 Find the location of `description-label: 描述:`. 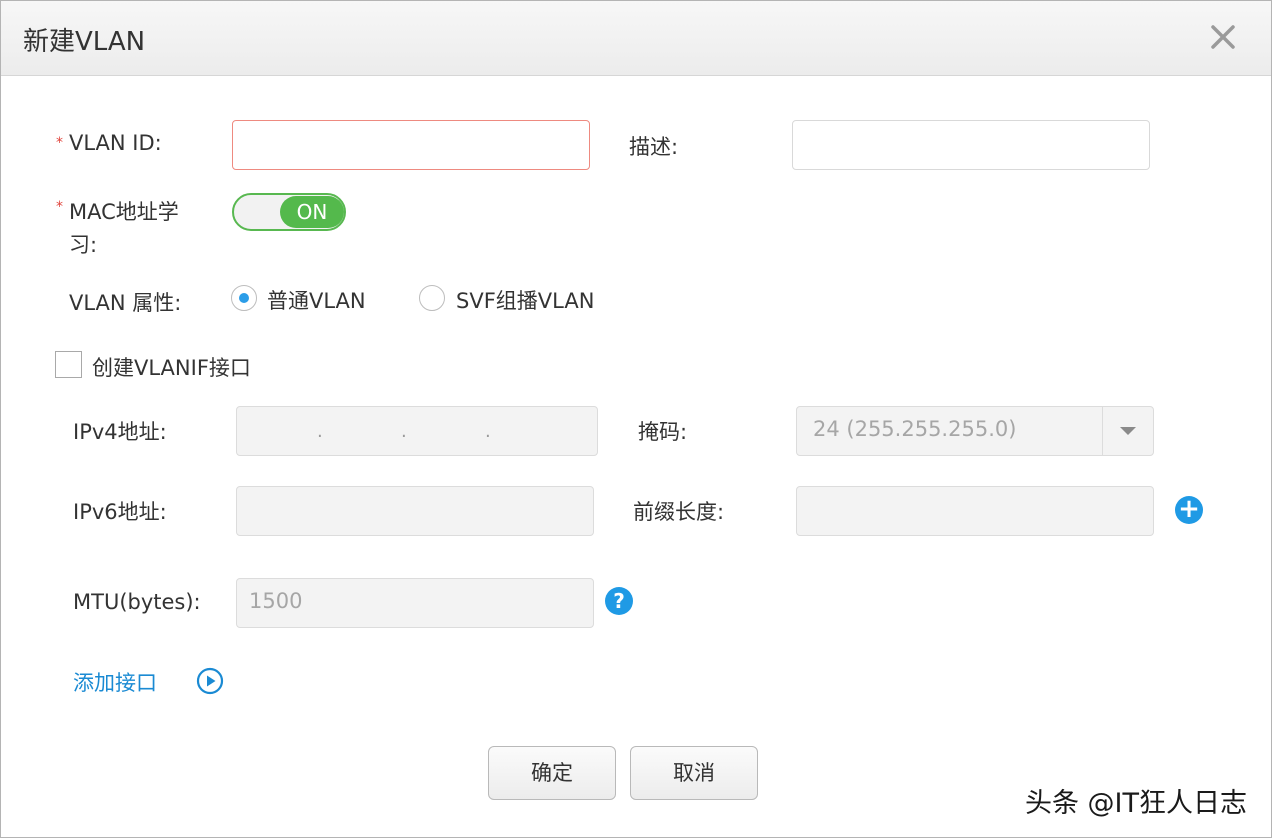

description-label: 描述: is located at coordinates (654, 147).